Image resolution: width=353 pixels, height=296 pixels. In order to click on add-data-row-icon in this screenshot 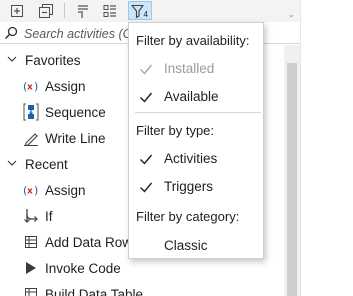, I will do `click(31, 242)`.